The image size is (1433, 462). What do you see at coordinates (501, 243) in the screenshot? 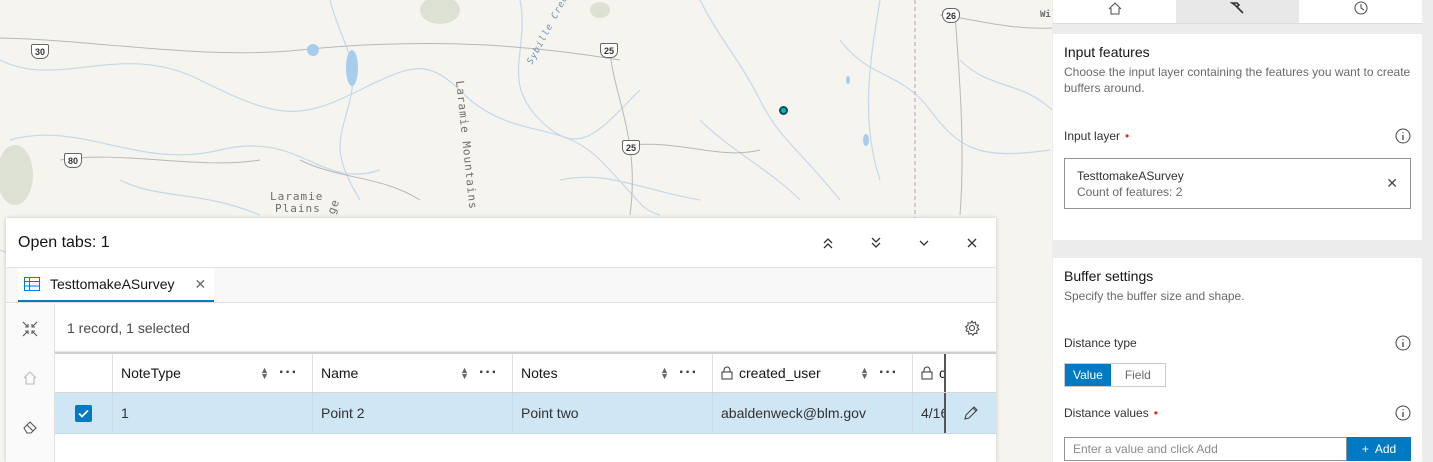
I see `table-panel-header: Open tabs: 1` at bounding box center [501, 243].